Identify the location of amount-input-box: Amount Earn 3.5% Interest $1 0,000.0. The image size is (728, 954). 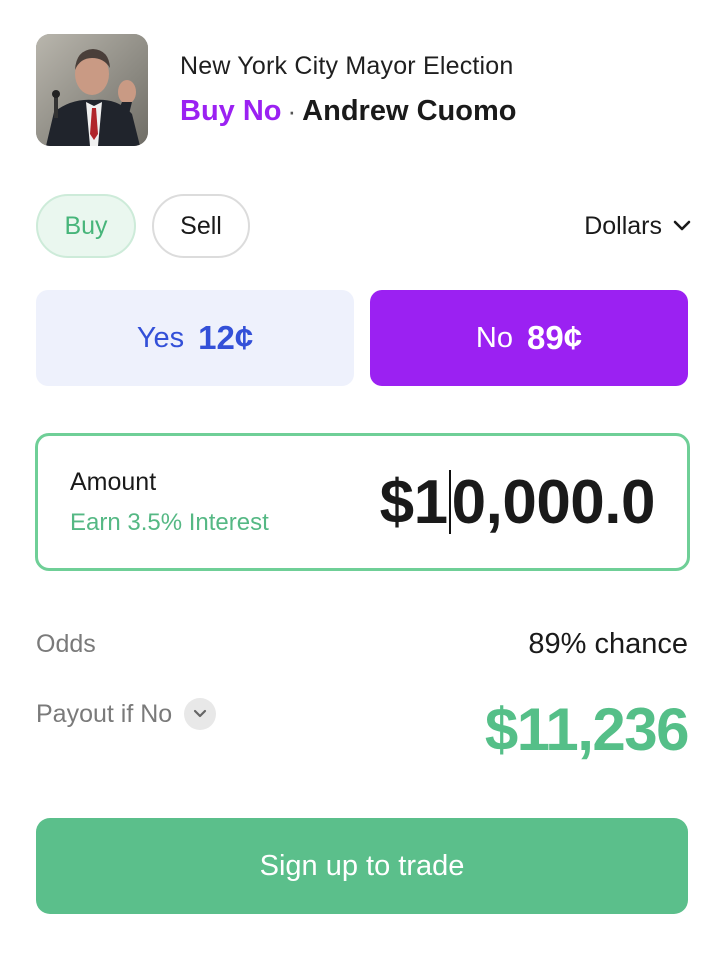
(362, 502).